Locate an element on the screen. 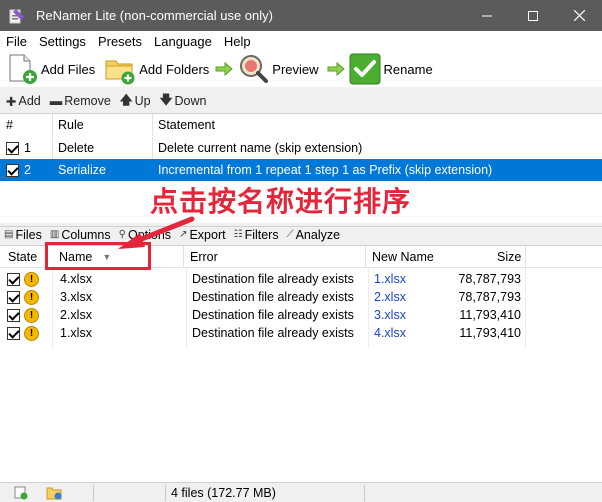 The height and width of the screenshot is (502, 602). rule-num: 2 is located at coordinates (27, 170).